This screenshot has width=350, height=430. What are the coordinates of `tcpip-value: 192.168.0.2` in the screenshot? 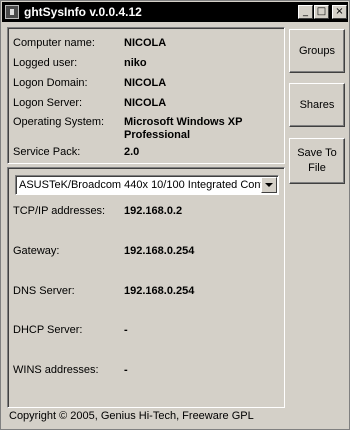 It's located at (153, 211).